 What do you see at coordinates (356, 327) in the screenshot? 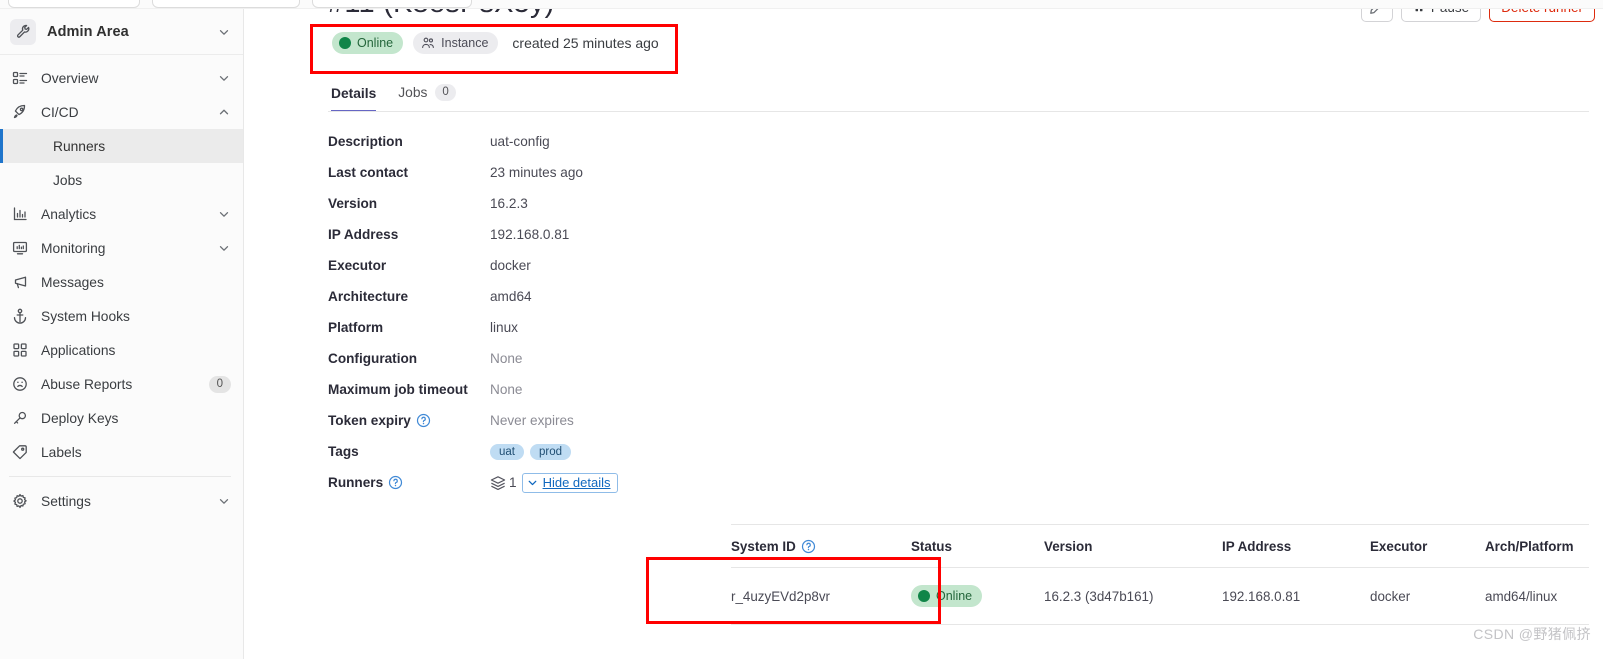
I see `detail-label: Platform` at bounding box center [356, 327].